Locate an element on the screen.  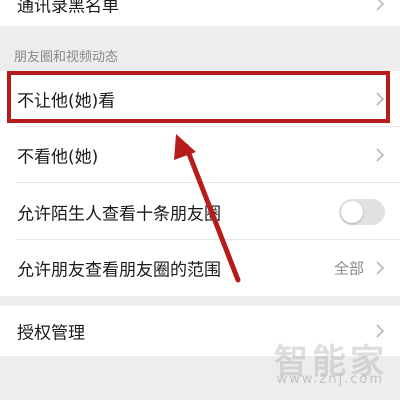
hide-their-moments-row: 不看他(她) is located at coordinates (200, 155).